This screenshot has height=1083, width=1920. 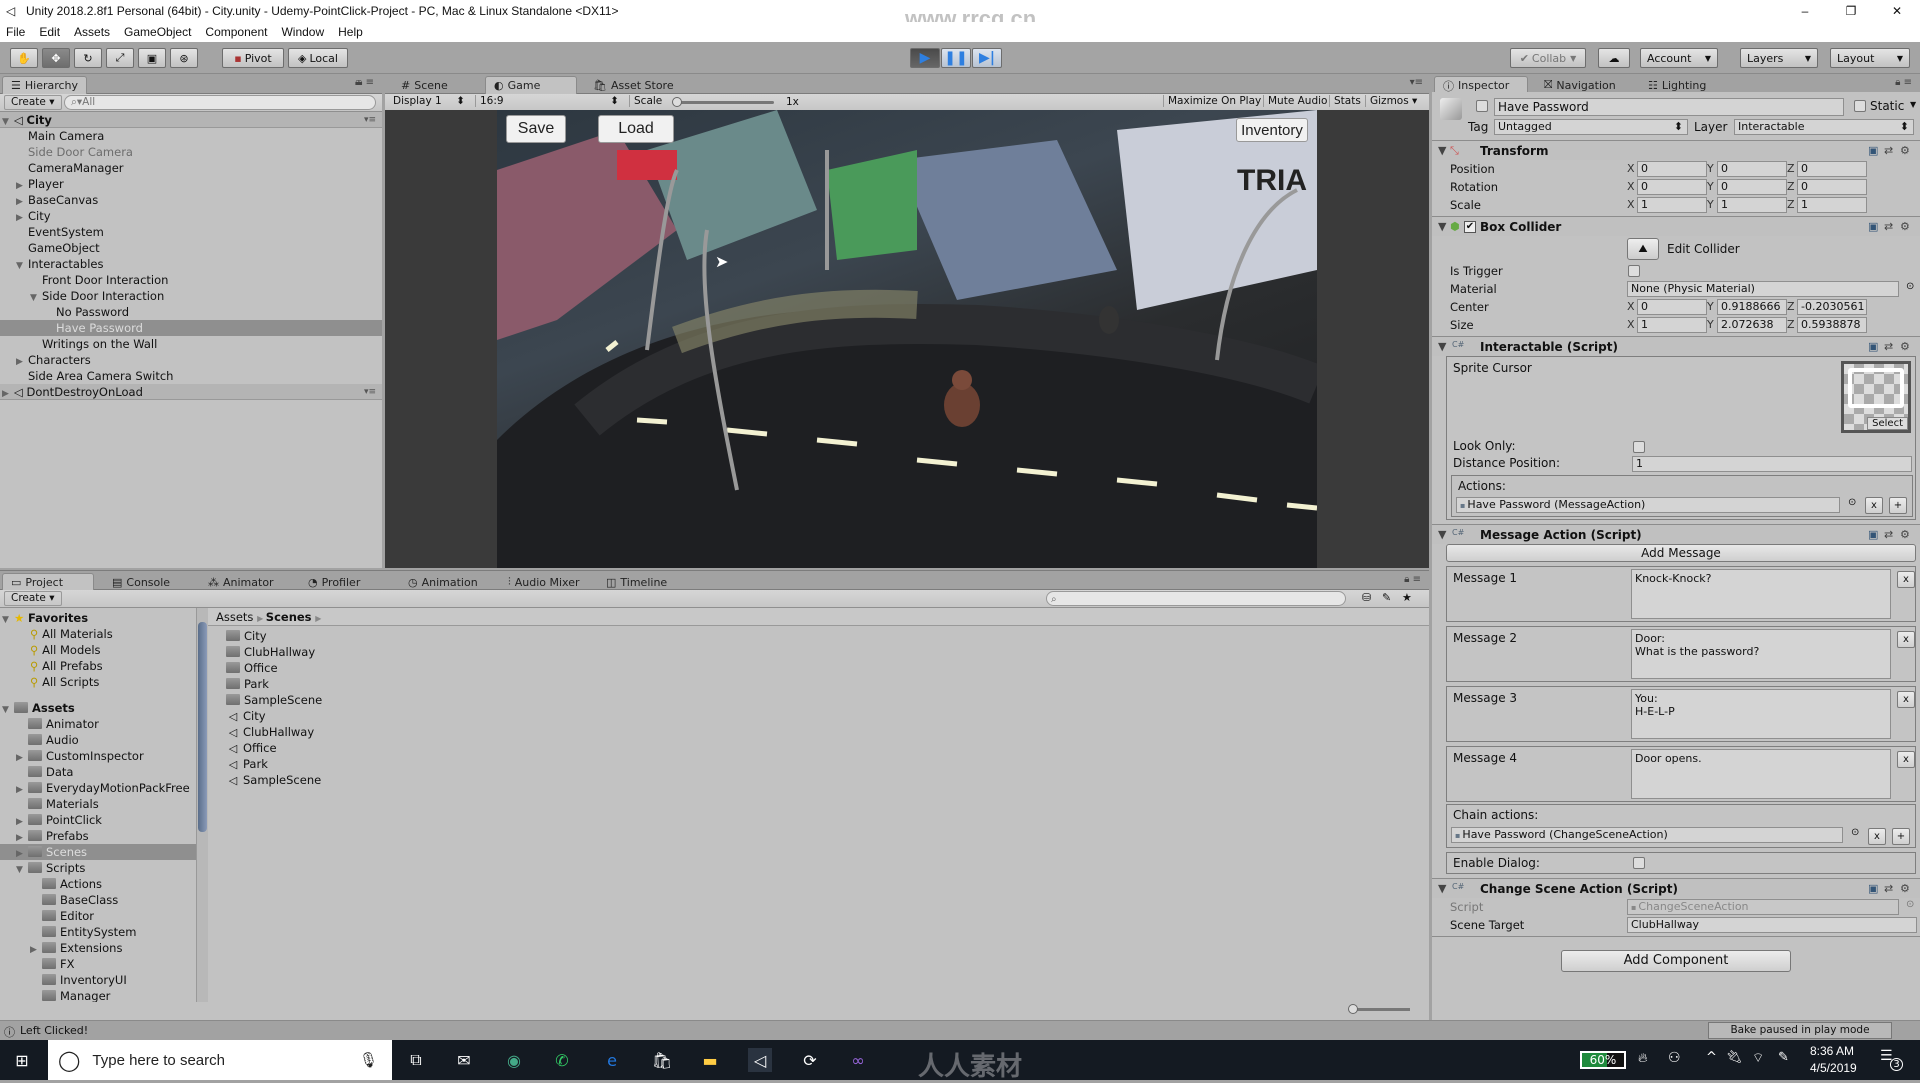 What do you see at coordinates (1752, 187) in the screenshot?
I see `rotation-y-input: 0` at bounding box center [1752, 187].